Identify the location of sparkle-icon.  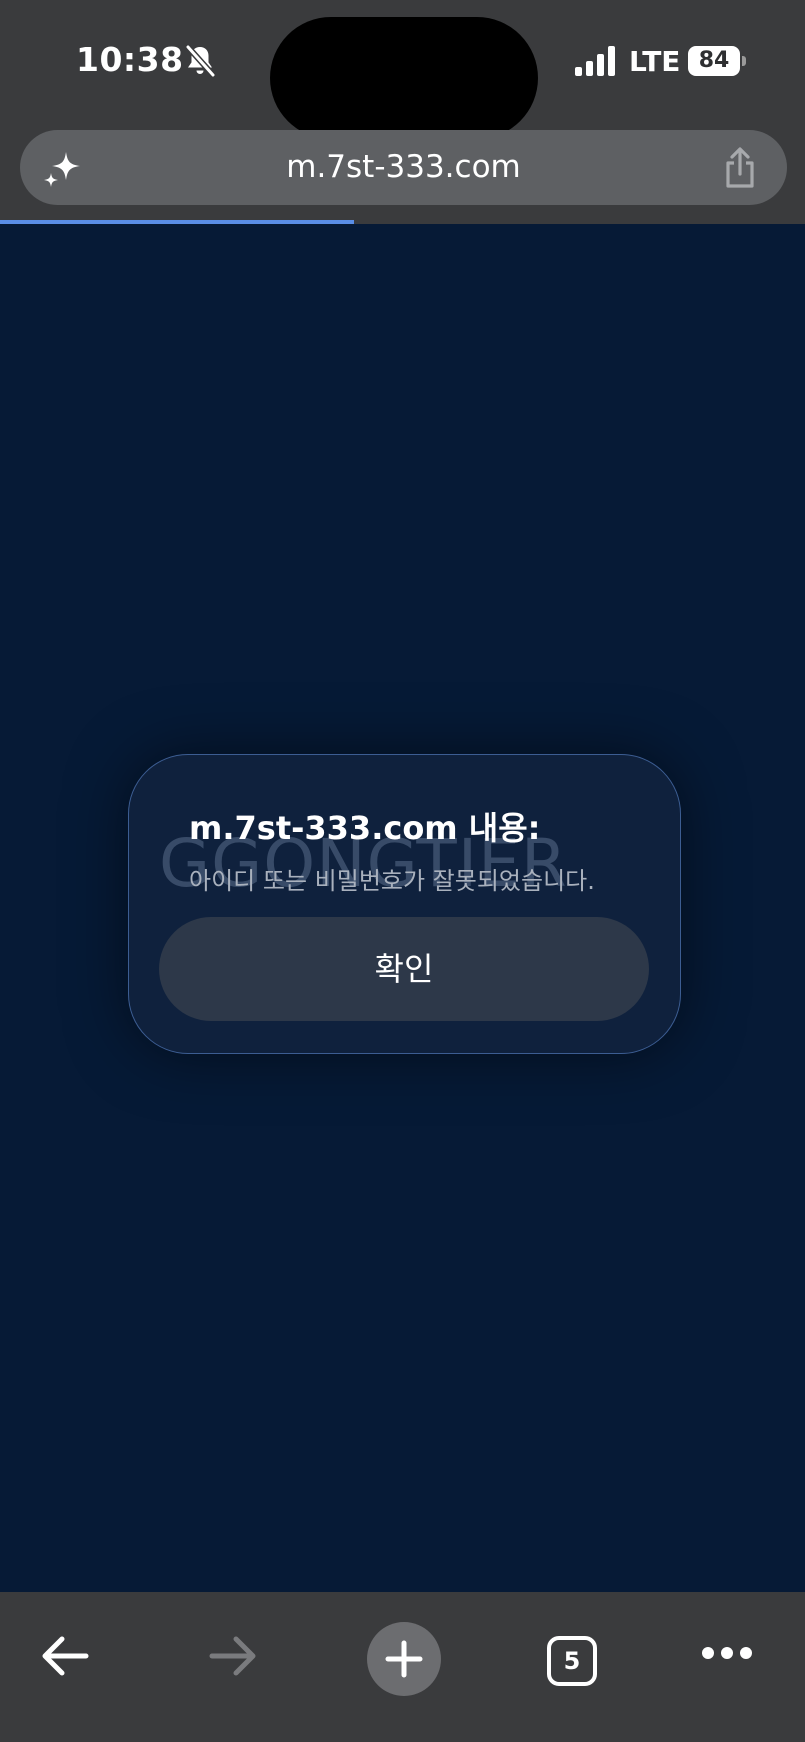
(63, 169).